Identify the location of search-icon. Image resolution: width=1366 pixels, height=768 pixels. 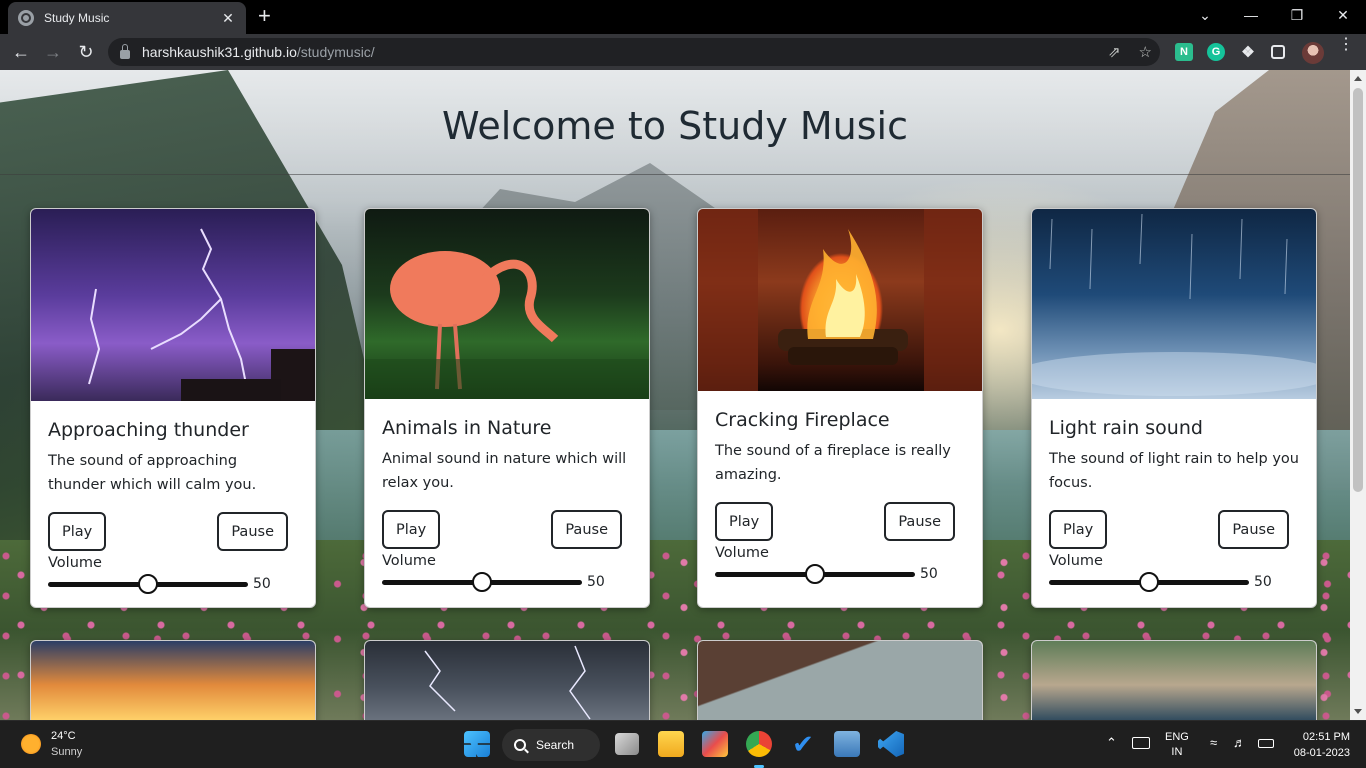
(520, 745).